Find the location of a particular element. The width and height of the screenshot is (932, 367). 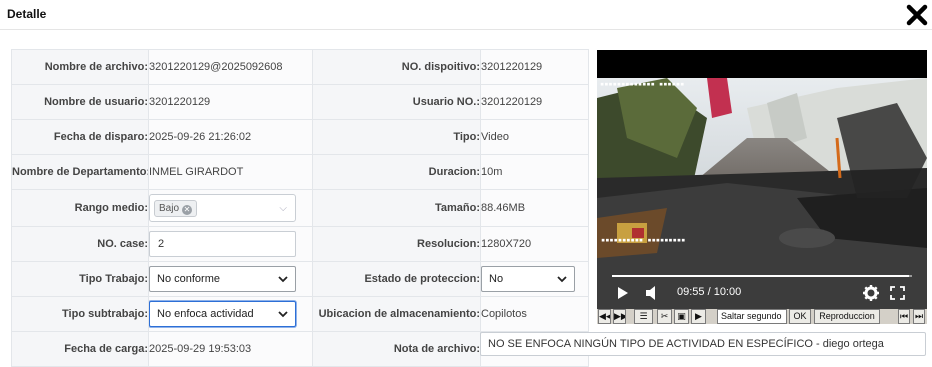

tag-remove-icon: ✕ is located at coordinates (187, 210).